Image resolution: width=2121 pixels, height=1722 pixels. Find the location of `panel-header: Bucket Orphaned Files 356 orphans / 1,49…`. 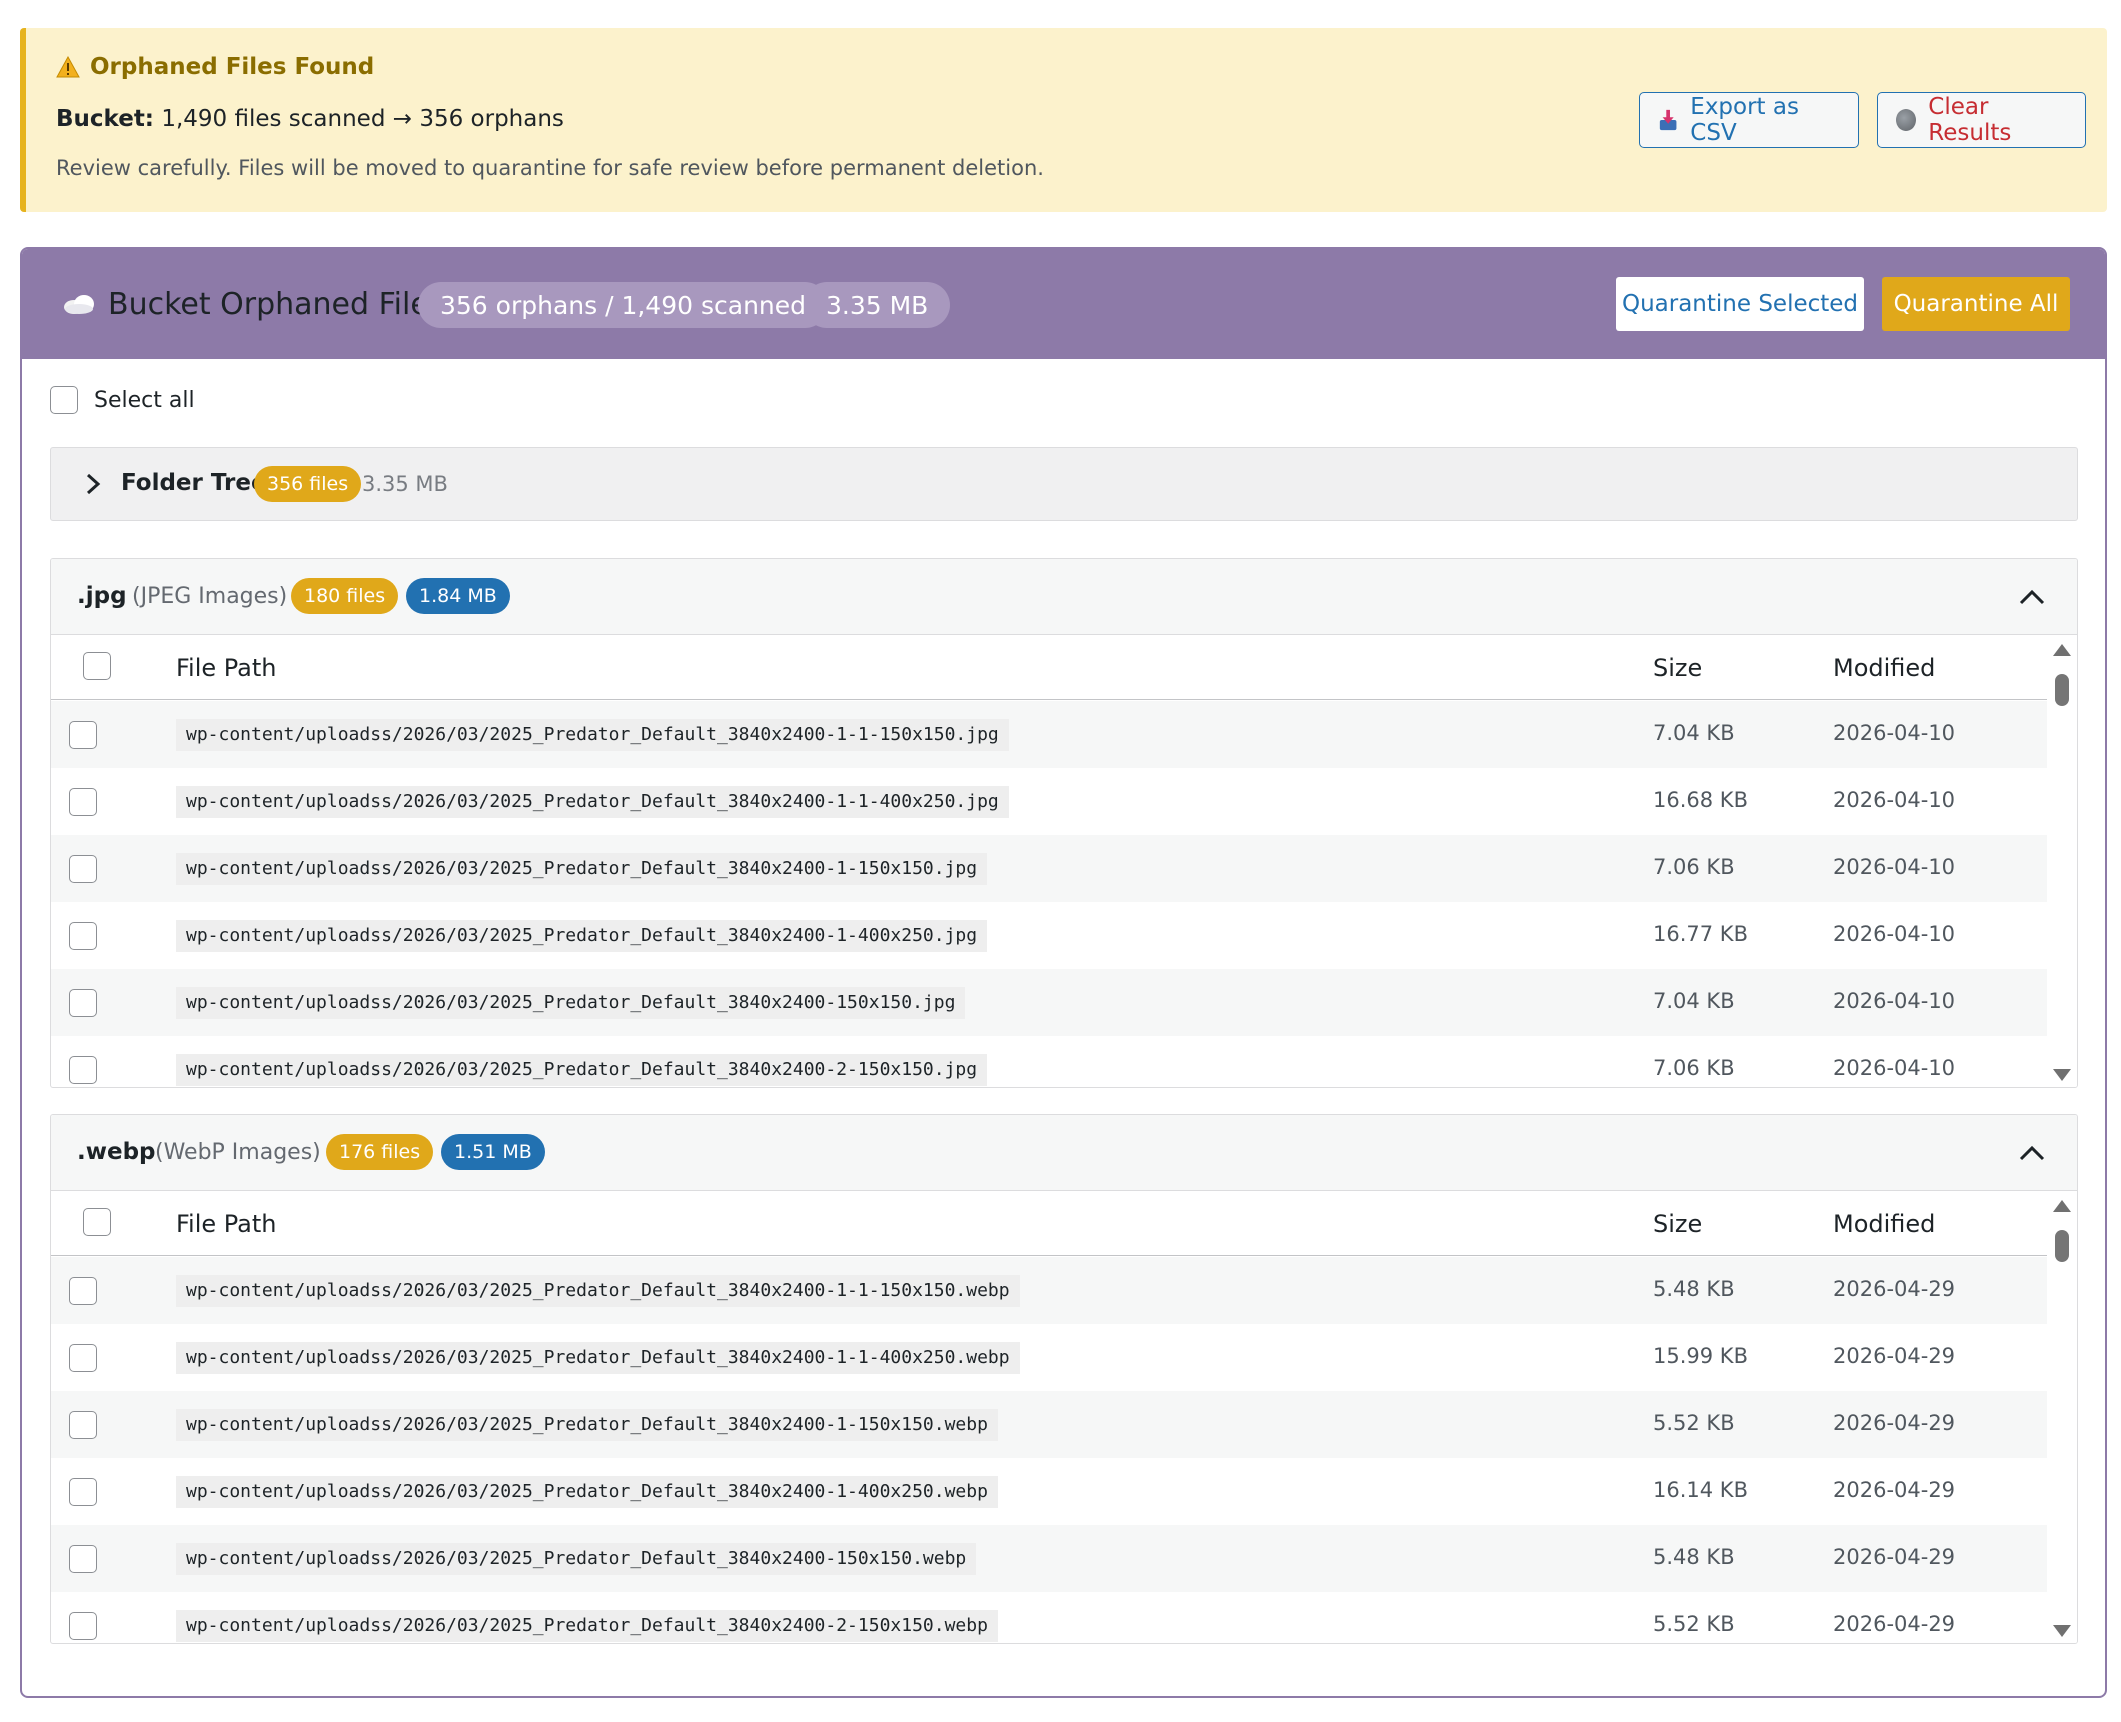

panel-header: Bucket Orphaned Files 356 orphans / 1,49… is located at coordinates (1063, 304).